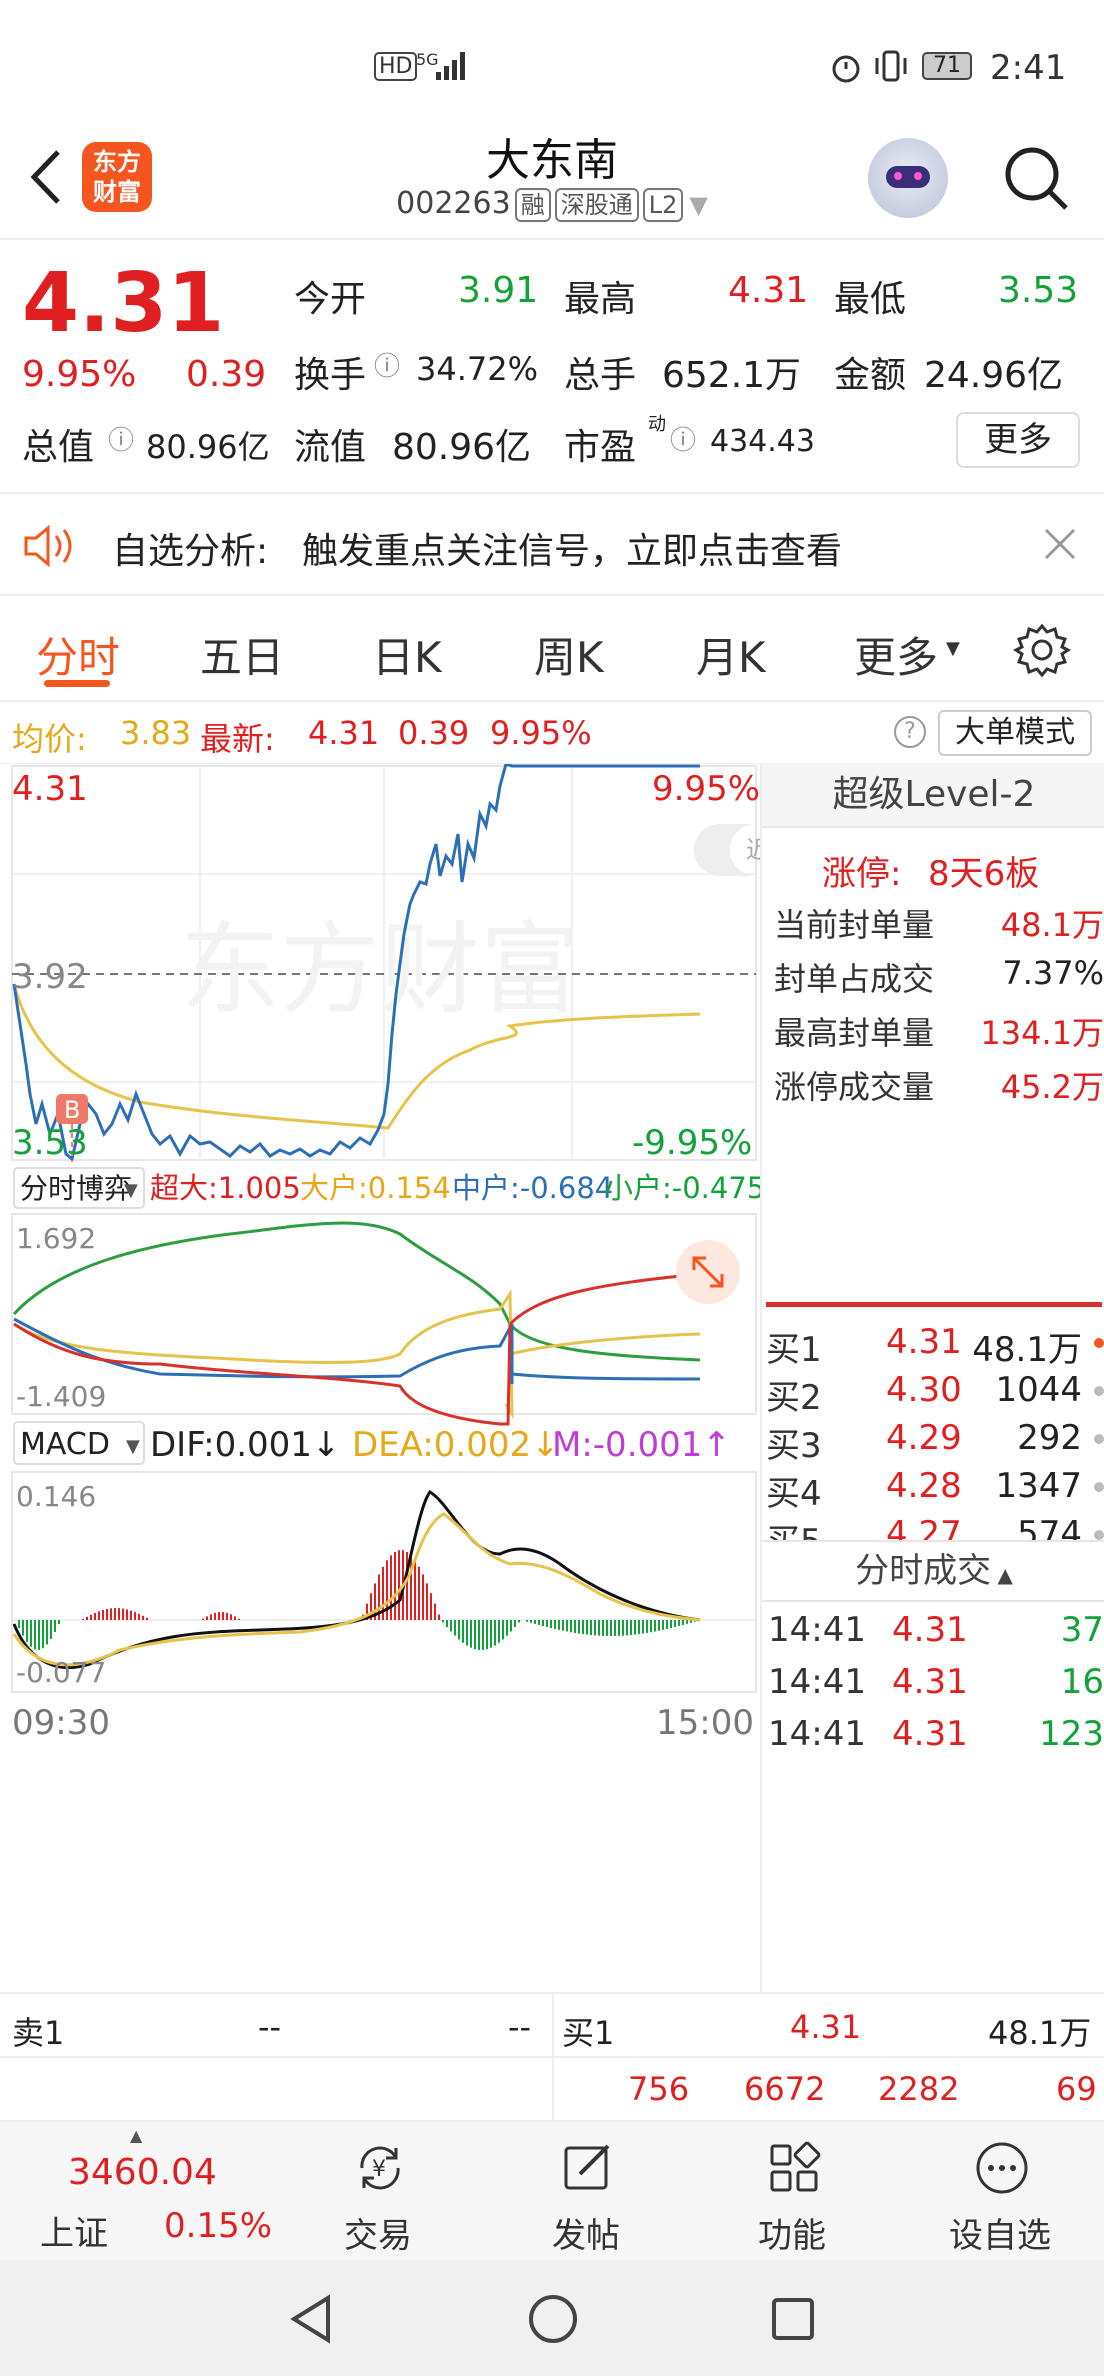 This screenshot has width=1104, height=2376. What do you see at coordinates (846, 69) in the screenshot?
I see `alarm-icon` at bounding box center [846, 69].